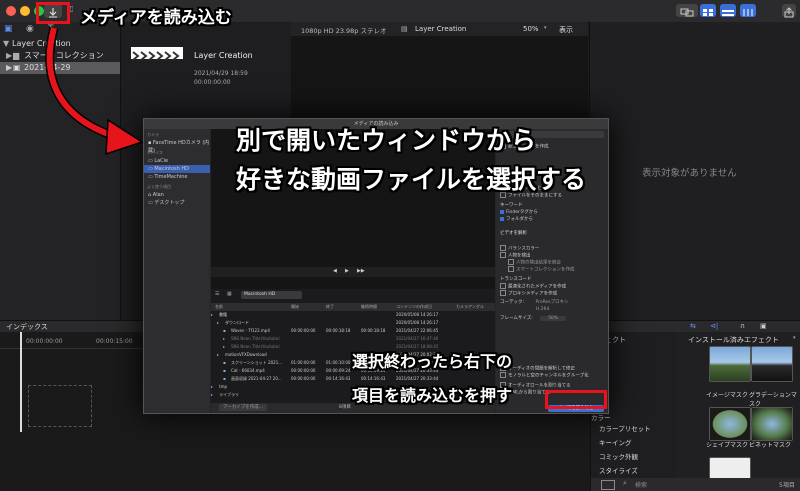 This screenshot has height=491, width=800. What do you see at coordinates (248, 370) in the screenshot?
I see `file-cell-name: Cat - 66034.mp4` at bounding box center [248, 370].